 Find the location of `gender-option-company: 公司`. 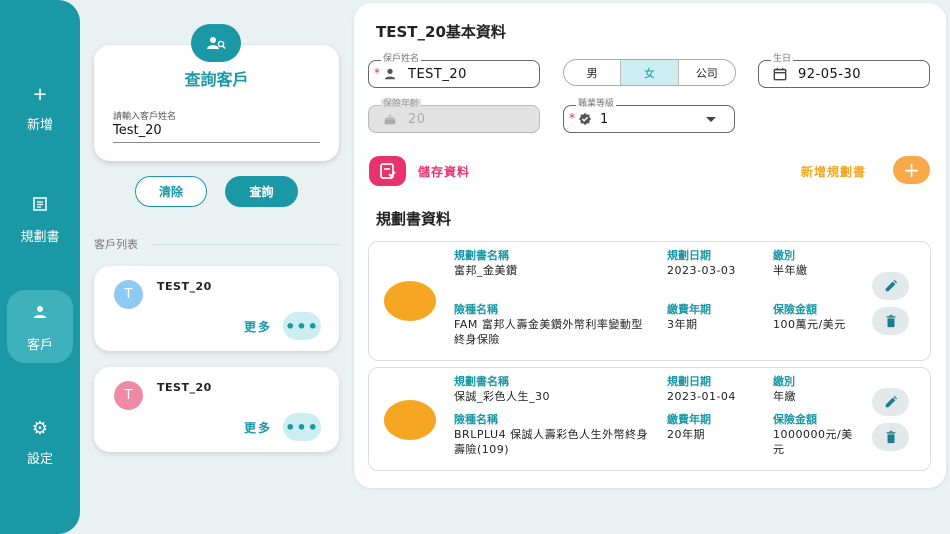

gender-option-company: 公司 is located at coordinates (707, 72).